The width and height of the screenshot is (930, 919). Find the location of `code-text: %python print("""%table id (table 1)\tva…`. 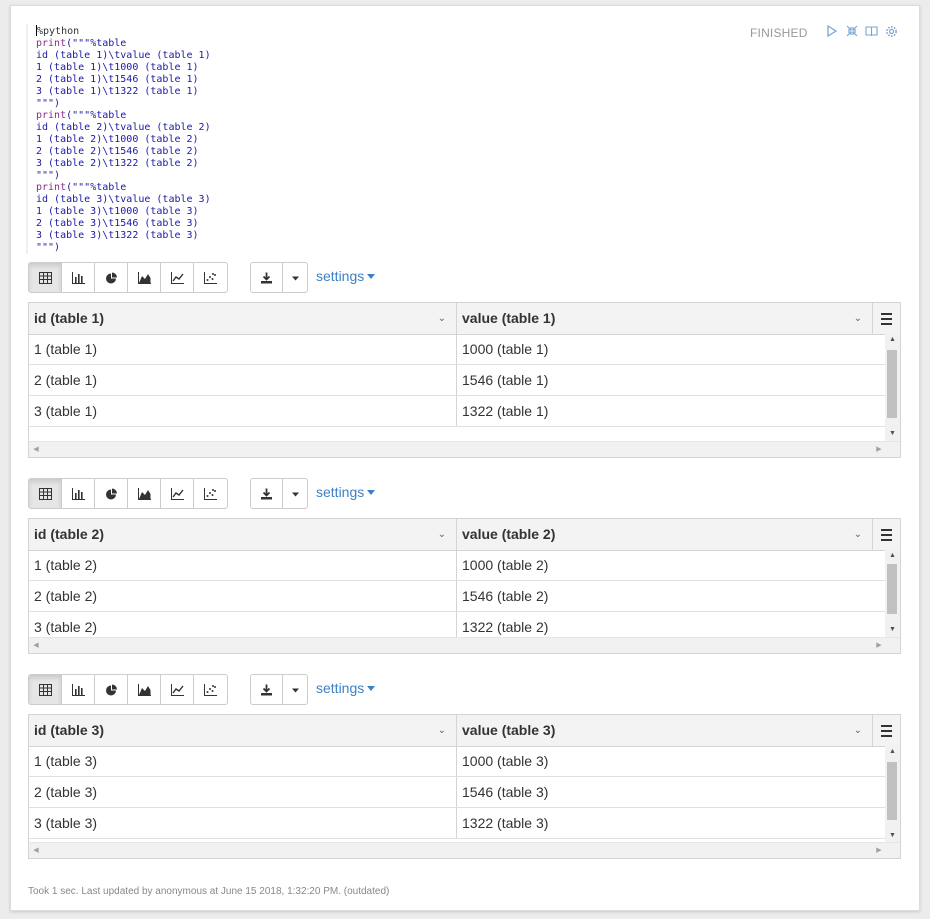

code-text: %python print("""%table id (table 1)\tva… is located at coordinates (123, 139).